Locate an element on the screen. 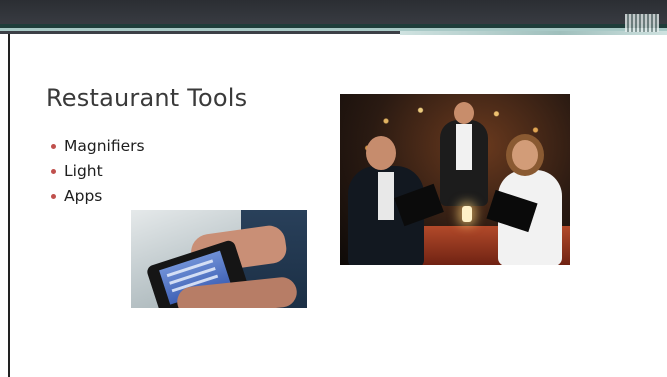 Image resolution: width=667 pixels, height=377 pixels. left-border is located at coordinates (9, 205).